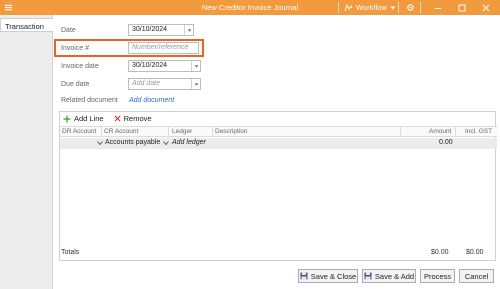 The image size is (500, 289). I want to click on plus-icon, so click(67, 118).